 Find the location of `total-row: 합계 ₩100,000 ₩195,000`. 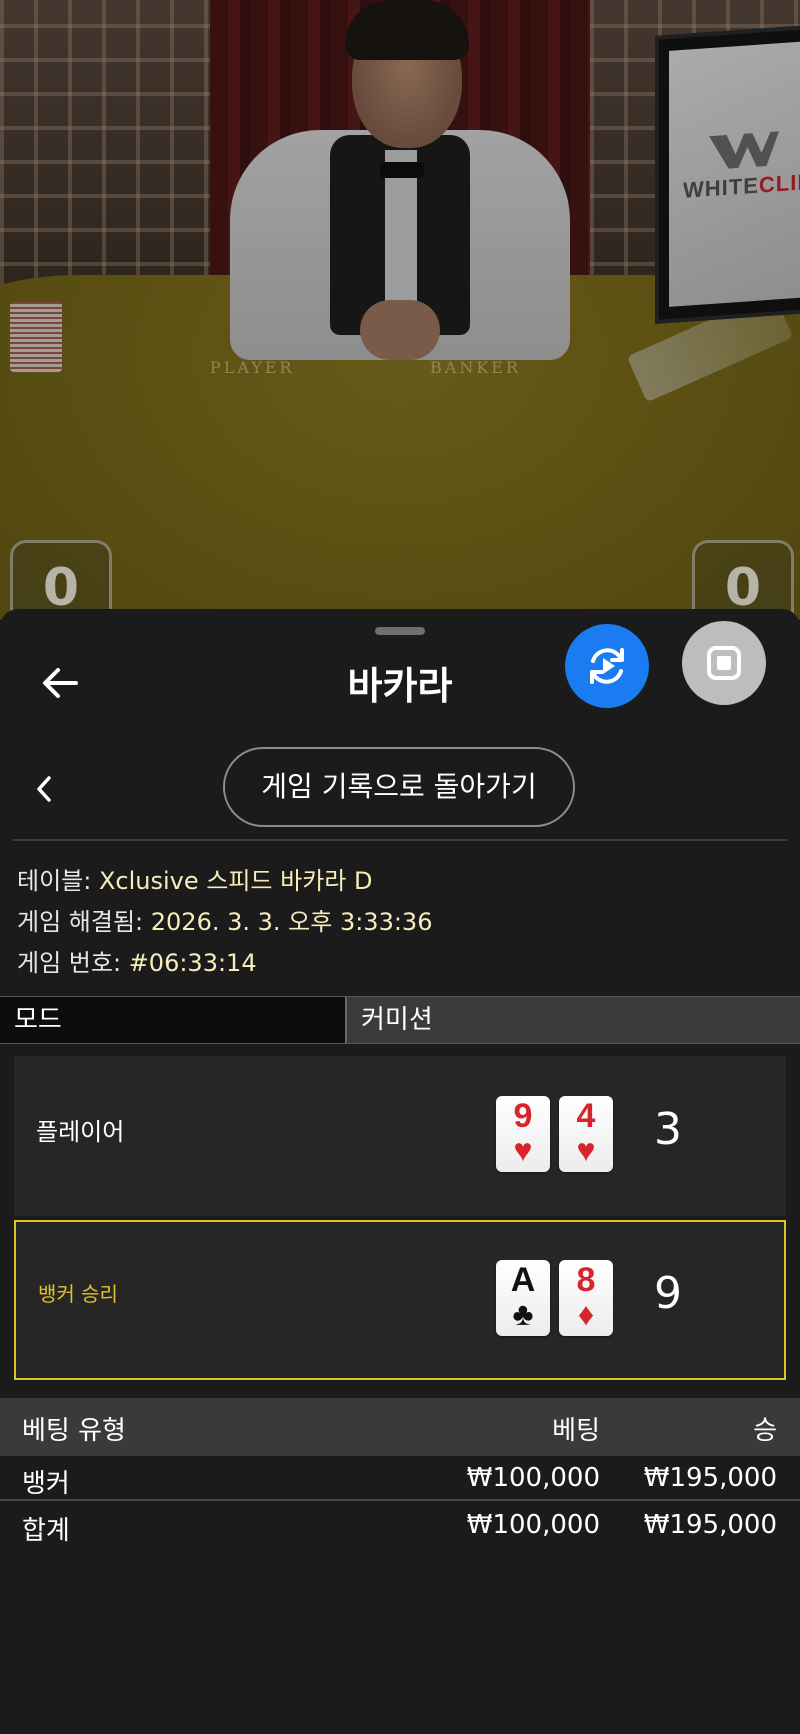

total-row: 합계 ₩100,000 ₩195,000 is located at coordinates (400, 1528).